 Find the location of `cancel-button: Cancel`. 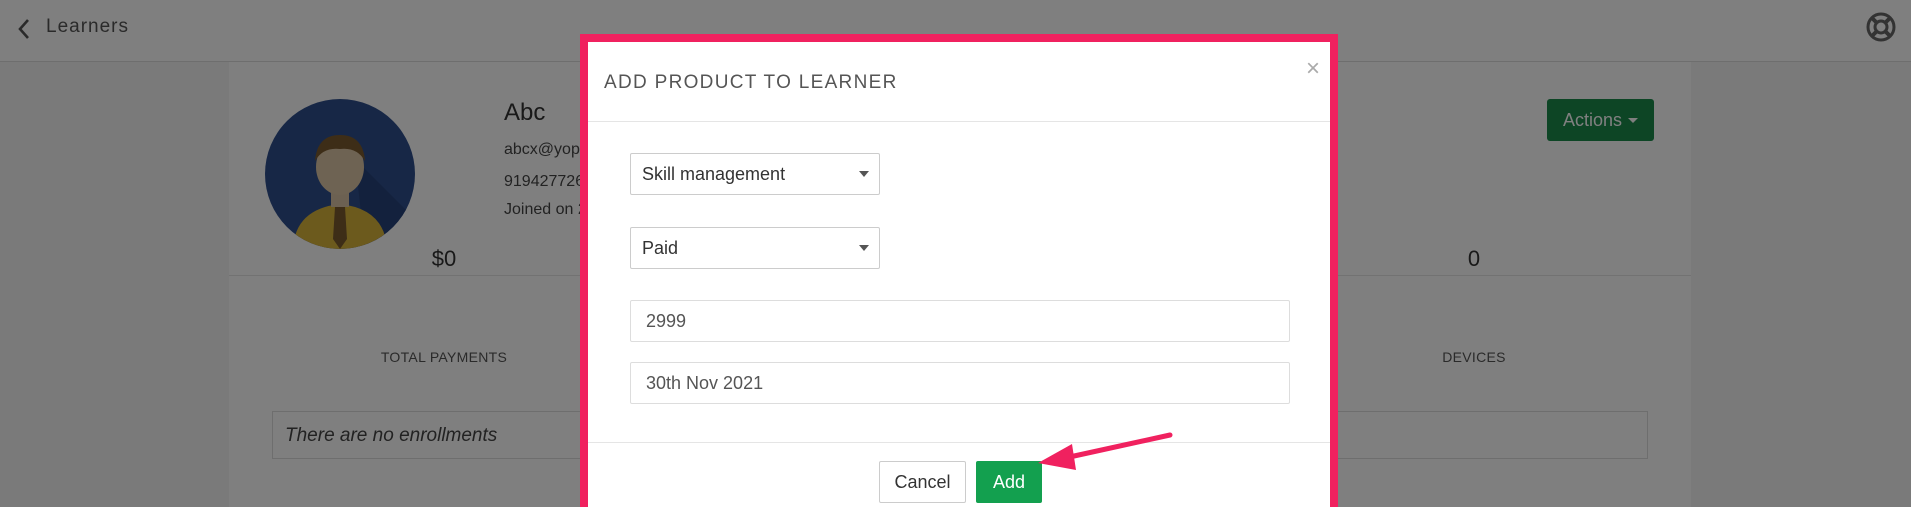

cancel-button: Cancel is located at coordinates (922, 482).